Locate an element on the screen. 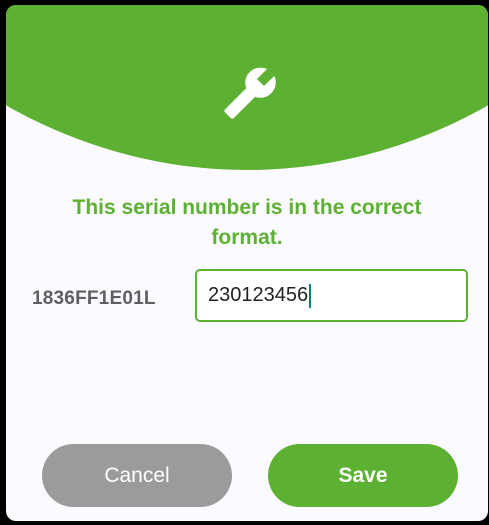 Image resolution: width=489 pixels, height=525 pixels. serial-prefix-label: 1836FF1E01L is located at coordinates (94, 298).